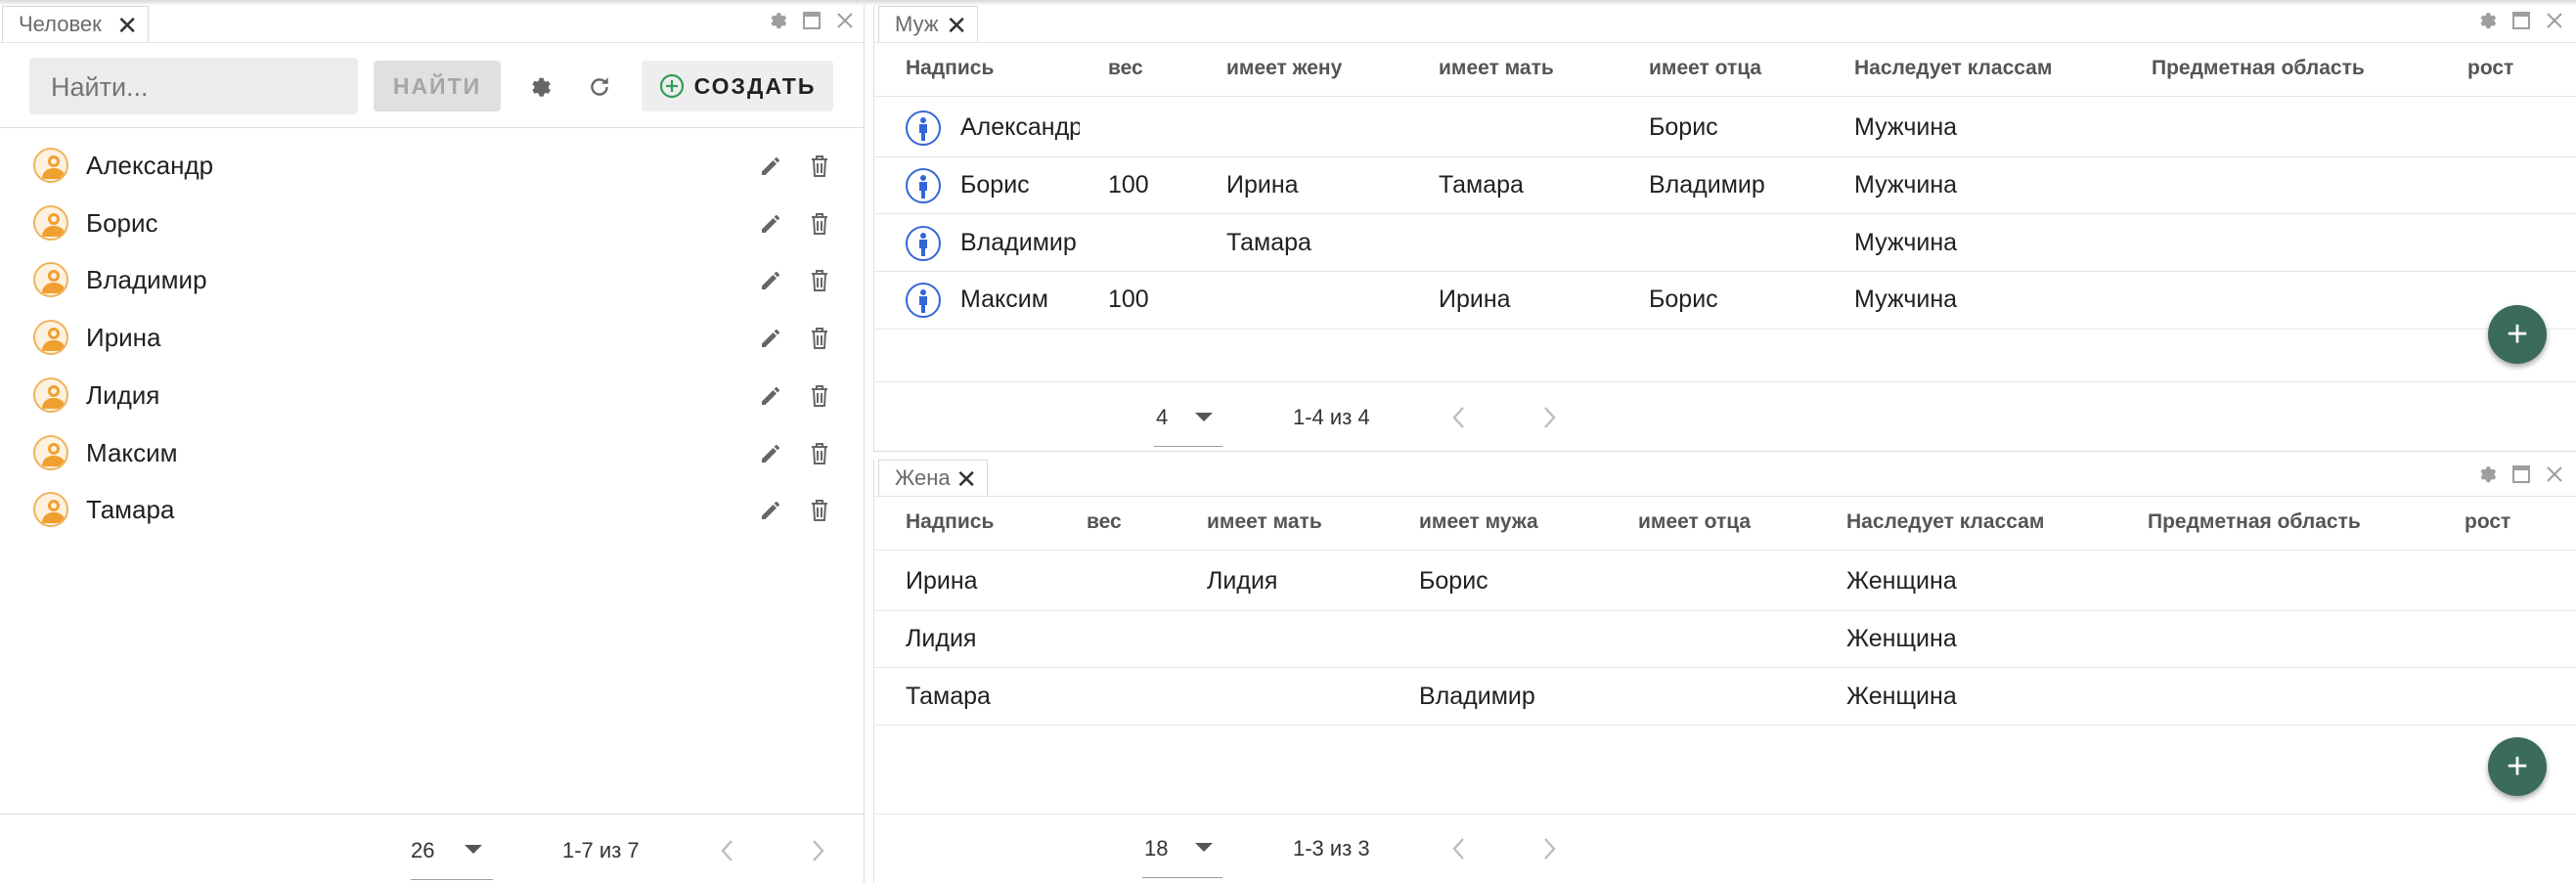 The image size is (2576, 883). Describe the element at coordinates (432, 229) in the screenshot. I see `list-item: Борис` at that location.